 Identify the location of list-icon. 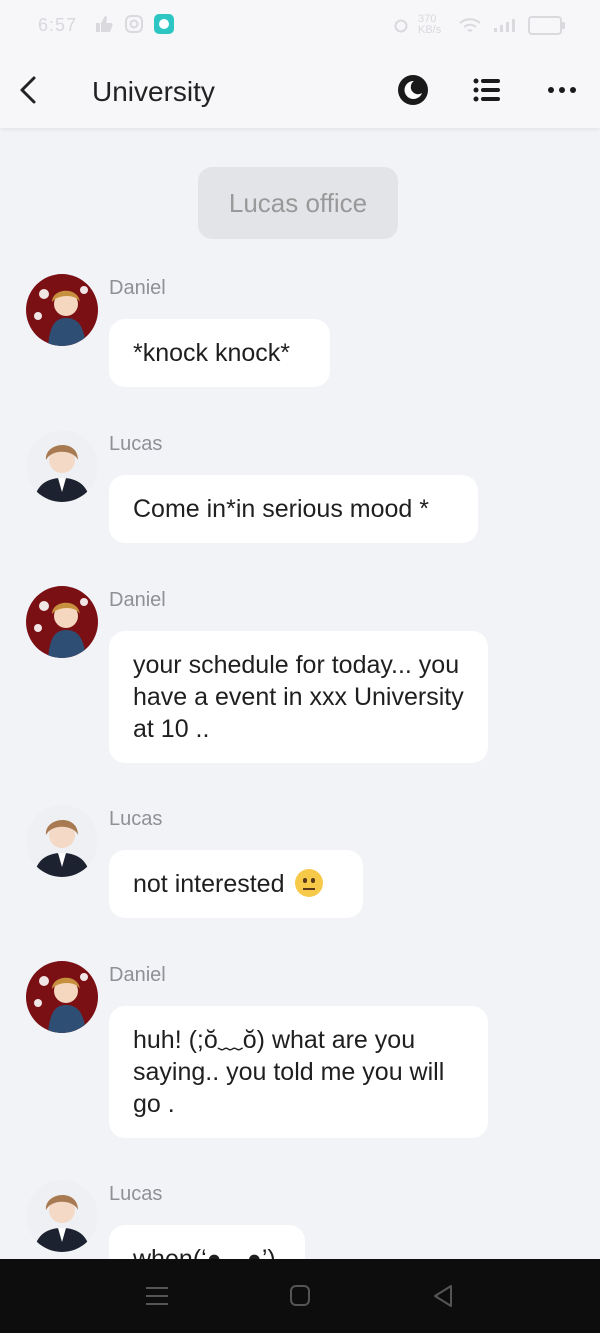
(487, 90).